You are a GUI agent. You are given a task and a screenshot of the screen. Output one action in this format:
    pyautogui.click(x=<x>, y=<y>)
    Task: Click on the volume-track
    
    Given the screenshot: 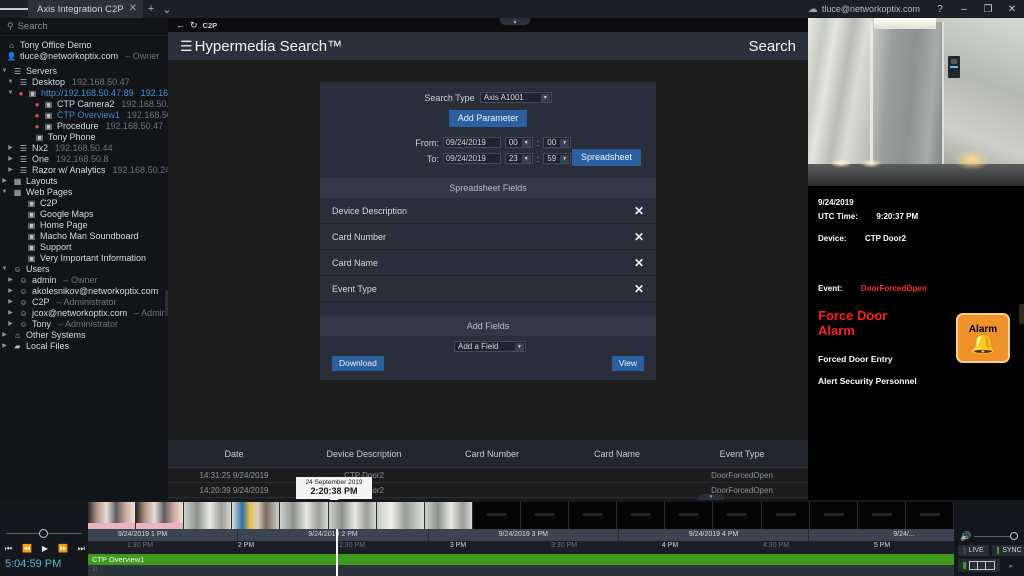 What is the action you would take?
    pyautogui.click(x=996, y=536)
    